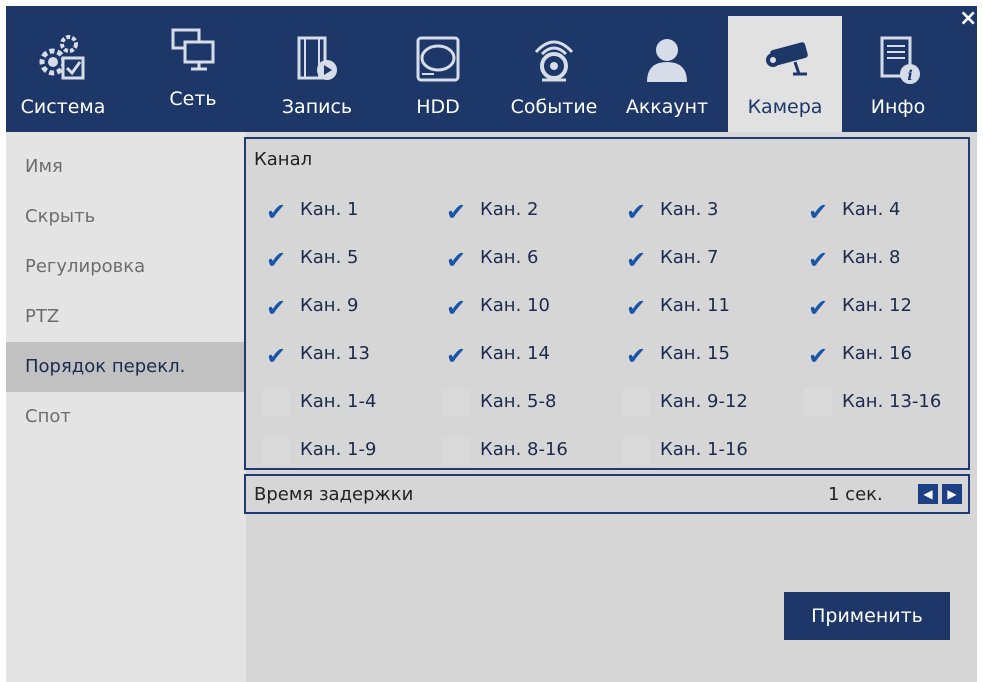 This screenshot has width=983, height=682. What do you see at coordinates (952, 494) in the screenshot?
I see `delay-next-button: ▶` at bounding box center [952, 494].